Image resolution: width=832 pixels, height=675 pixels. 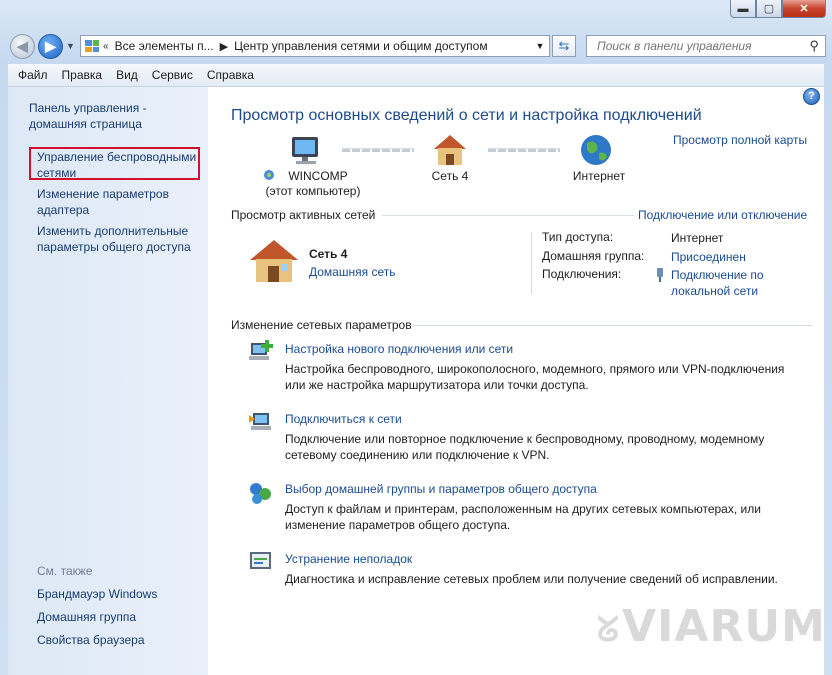 What do you see at coordinates (260, 421) in the screenshot?
I see `connect-icon` at bounding box center [260, 421].